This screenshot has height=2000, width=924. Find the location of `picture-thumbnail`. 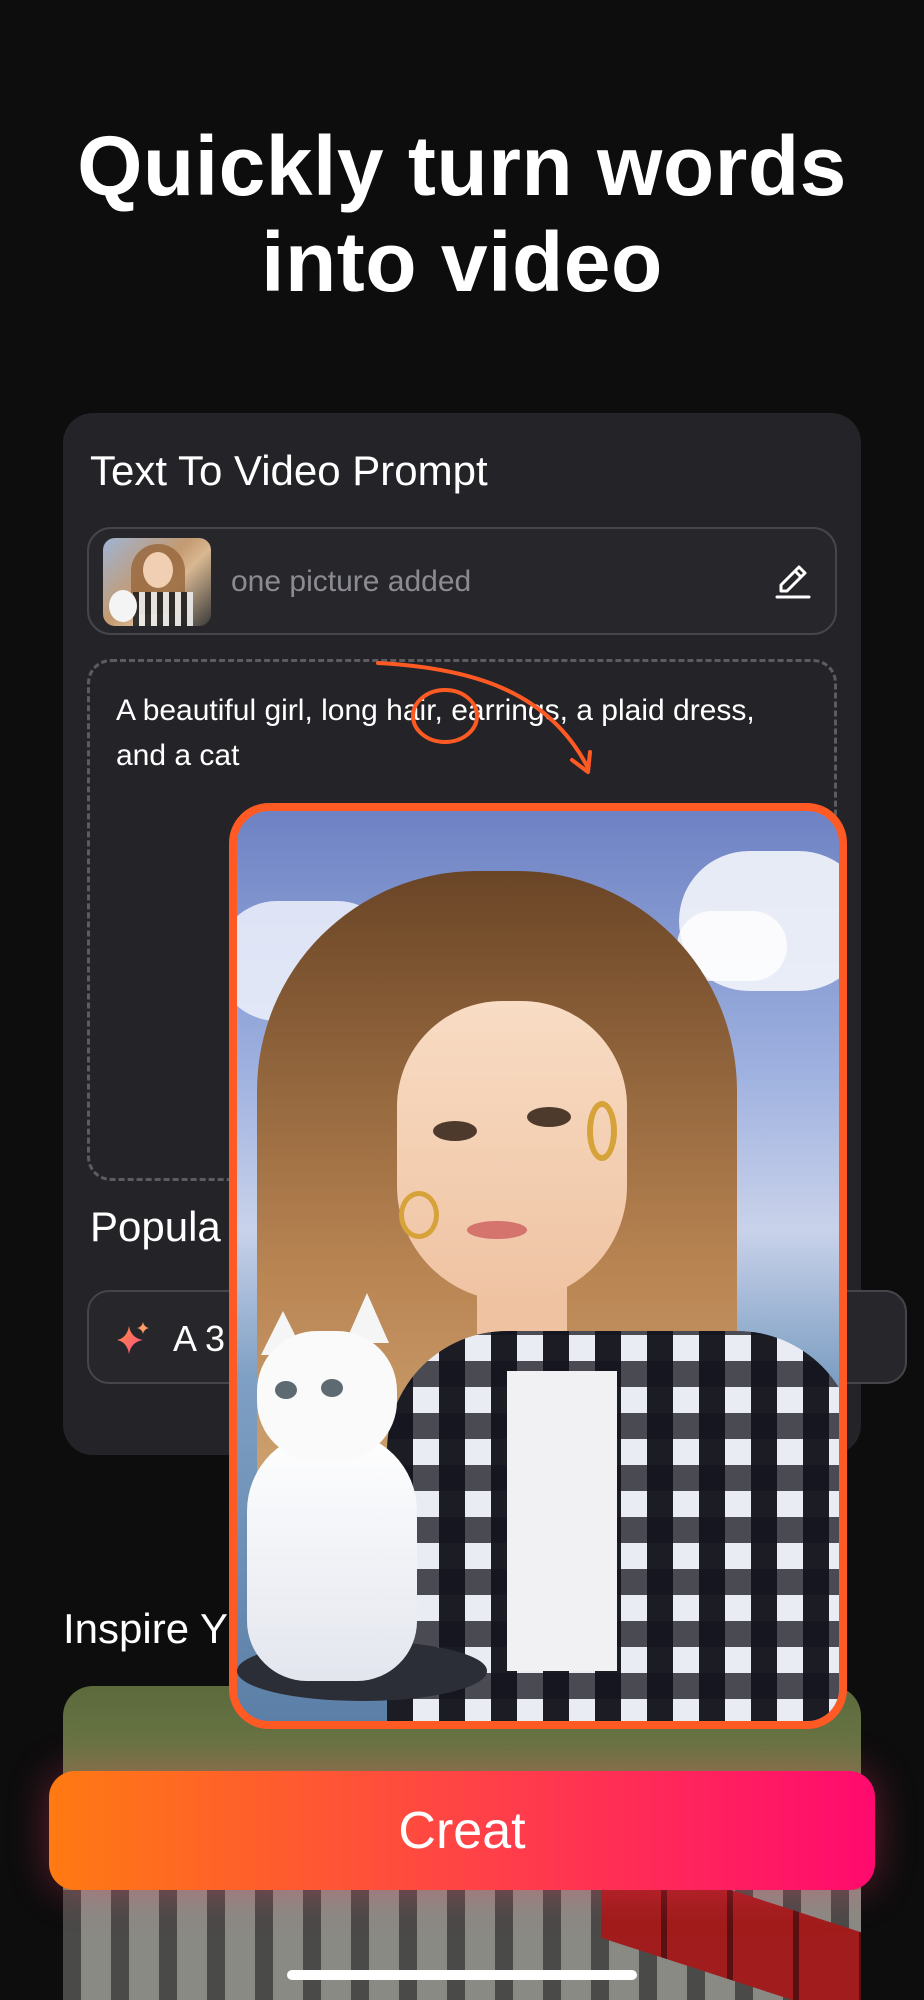

picture-thumbnail is located at coordinates (157, 582).